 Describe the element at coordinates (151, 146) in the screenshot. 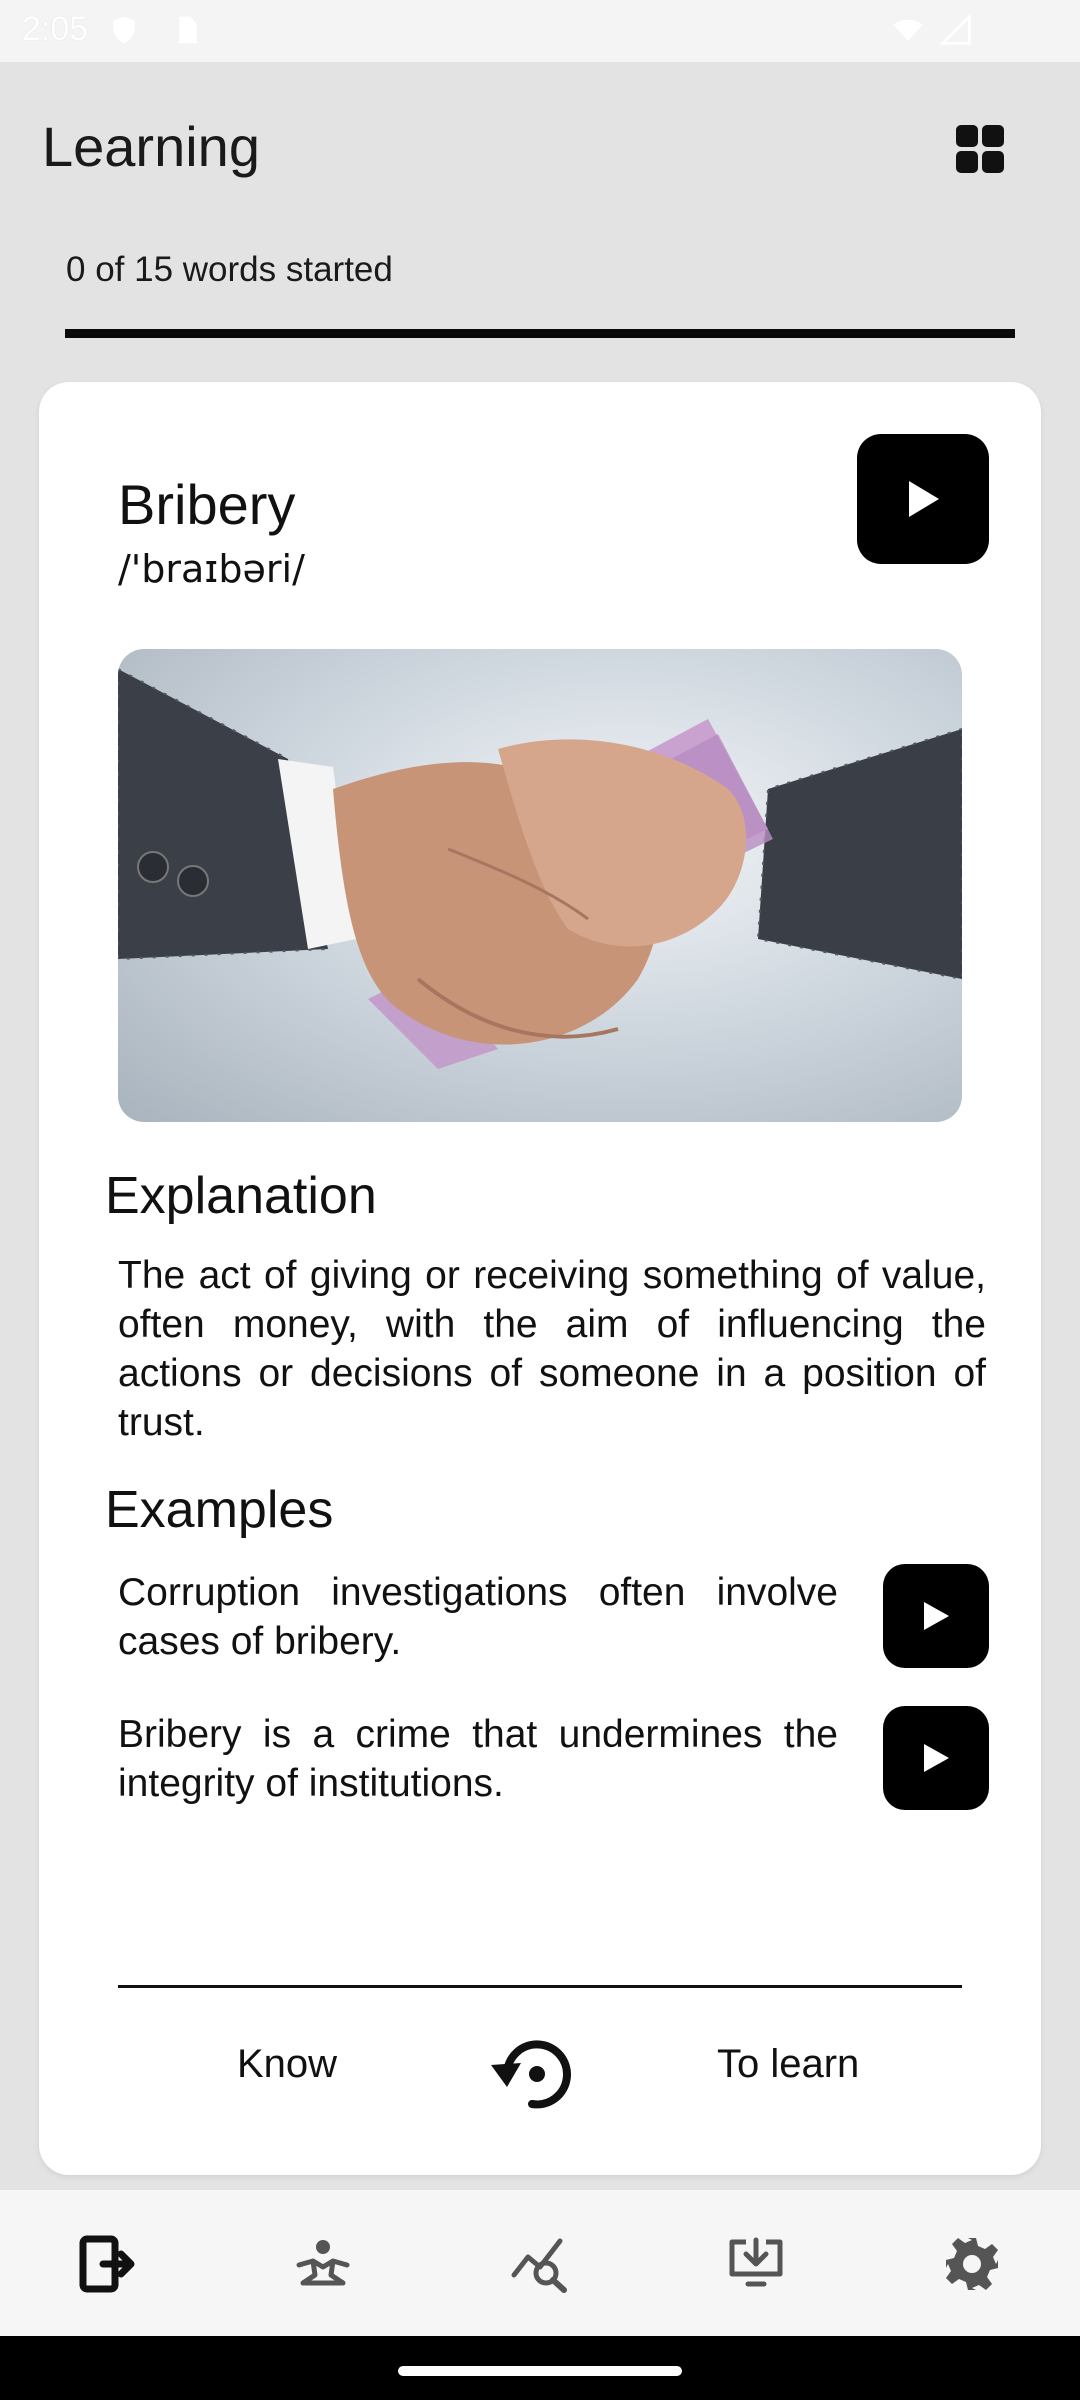

I see `page-title: Learning` at that location.